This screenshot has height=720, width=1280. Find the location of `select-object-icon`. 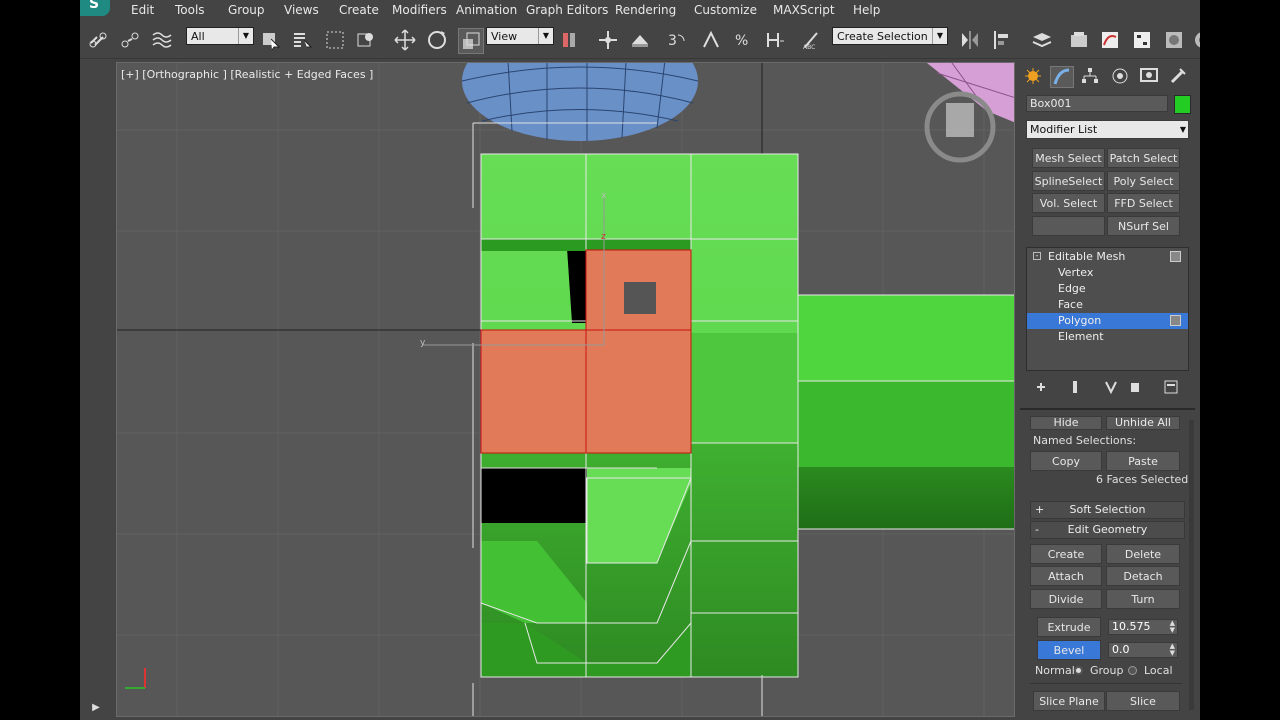

select-object-icon is located at coordinates (270, 40).